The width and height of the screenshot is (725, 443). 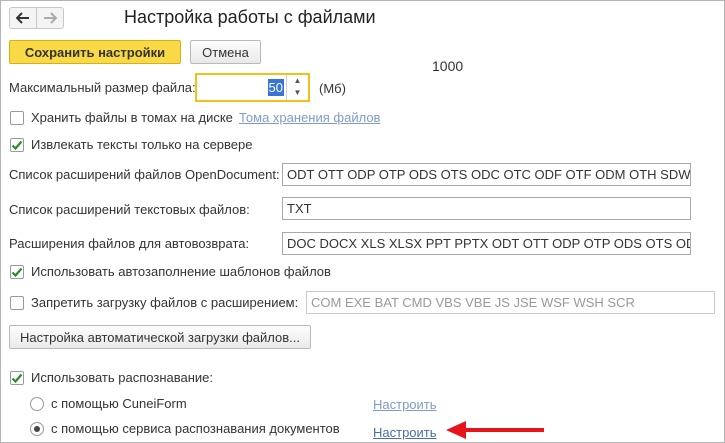 I want to click on radio-recognition-service, so click(x=37, y=429).